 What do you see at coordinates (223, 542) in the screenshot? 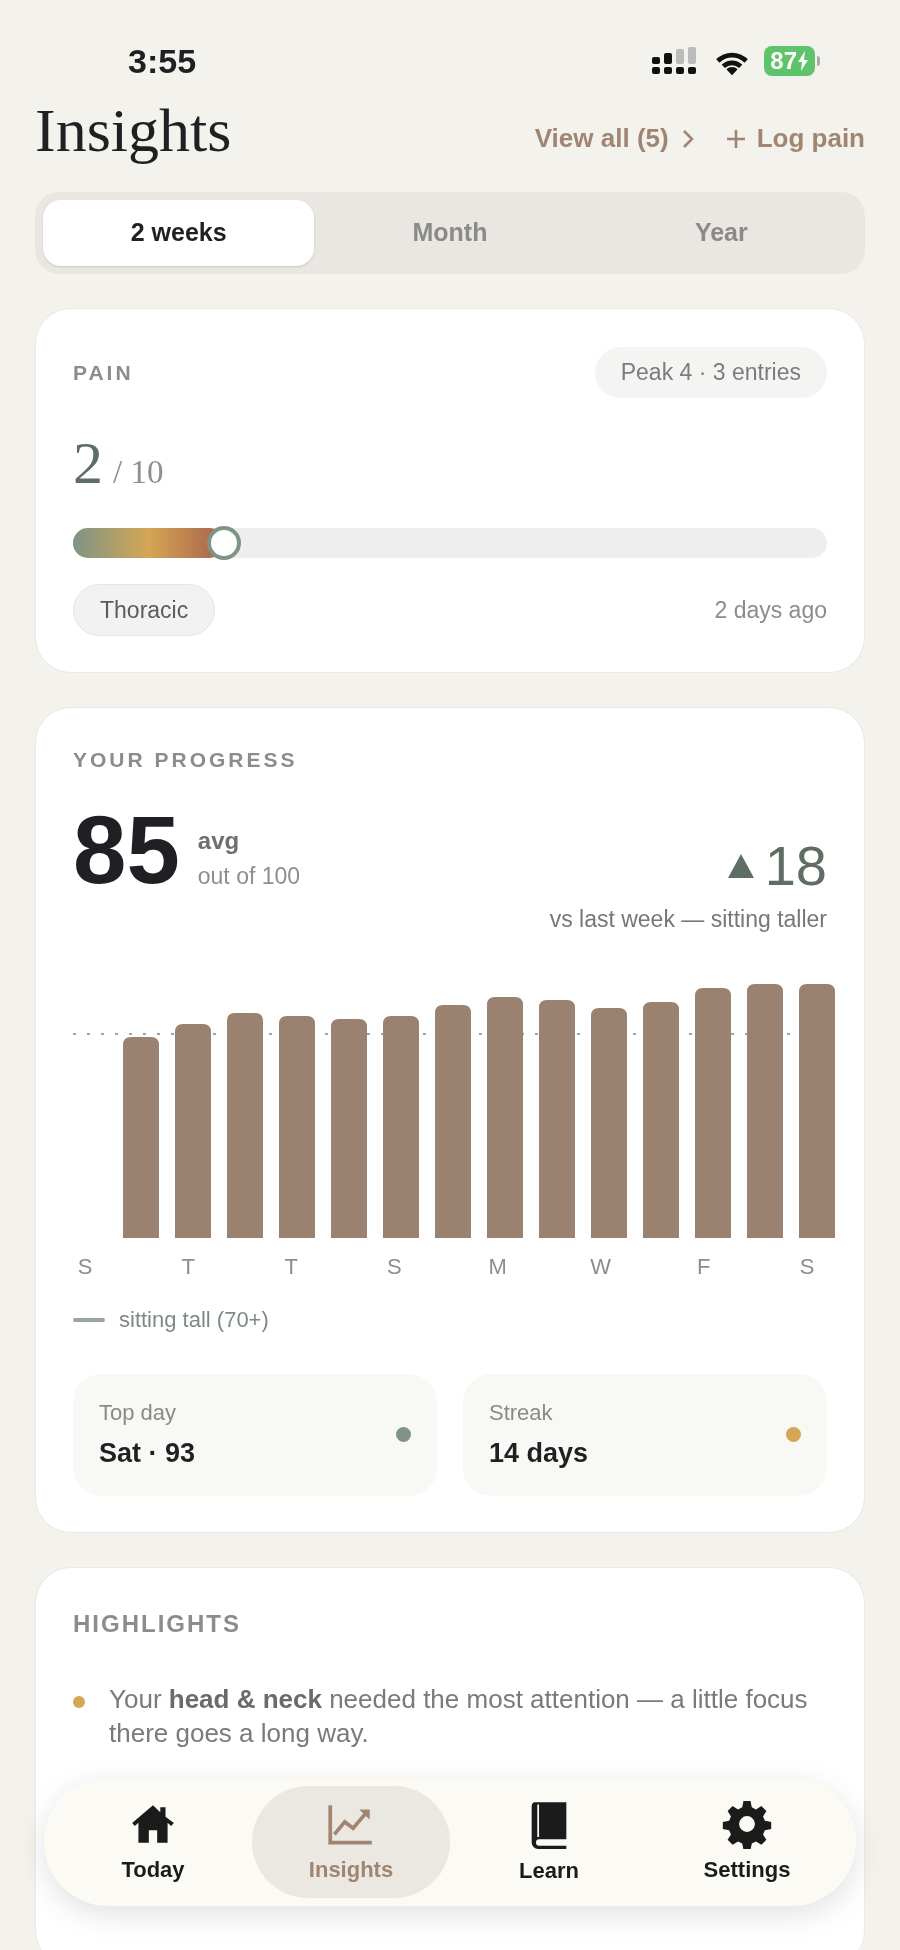
I see `pain-thumb` at bounding box center [223, 542].